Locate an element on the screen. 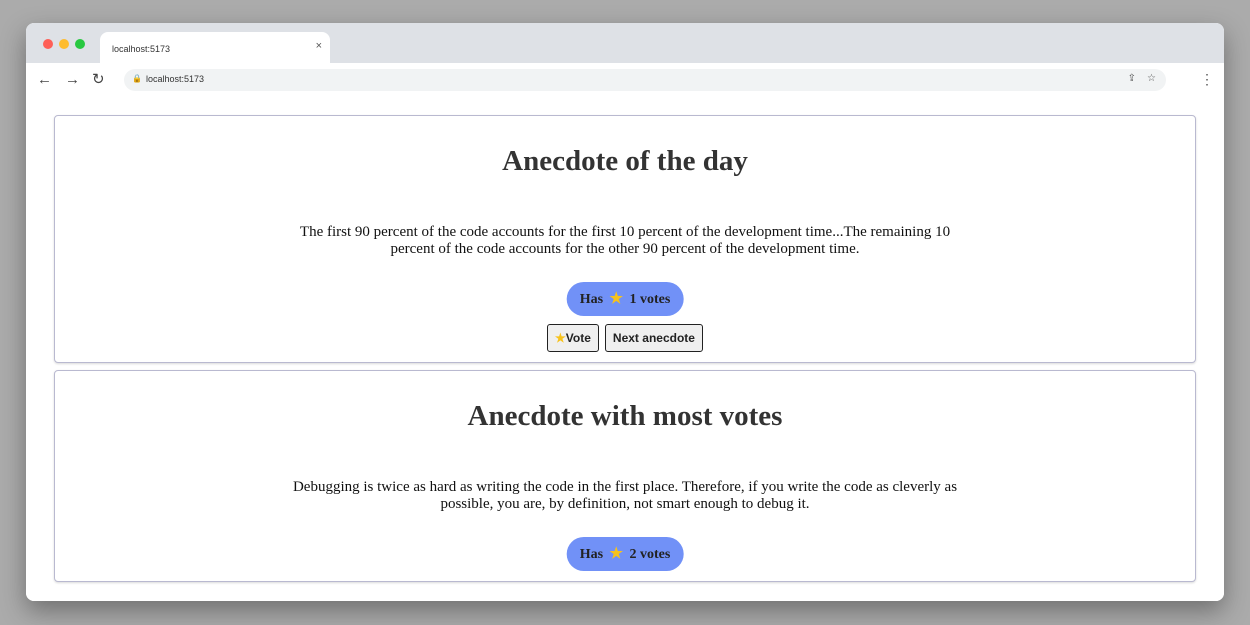  votes-count: 1 votes is located at coordinates (650, 299).